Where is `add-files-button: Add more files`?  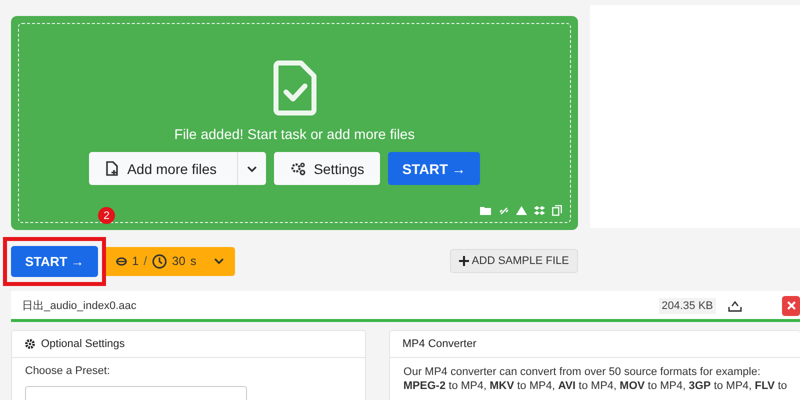 add-files-button: Add more files is located at coordinates (163, 168).